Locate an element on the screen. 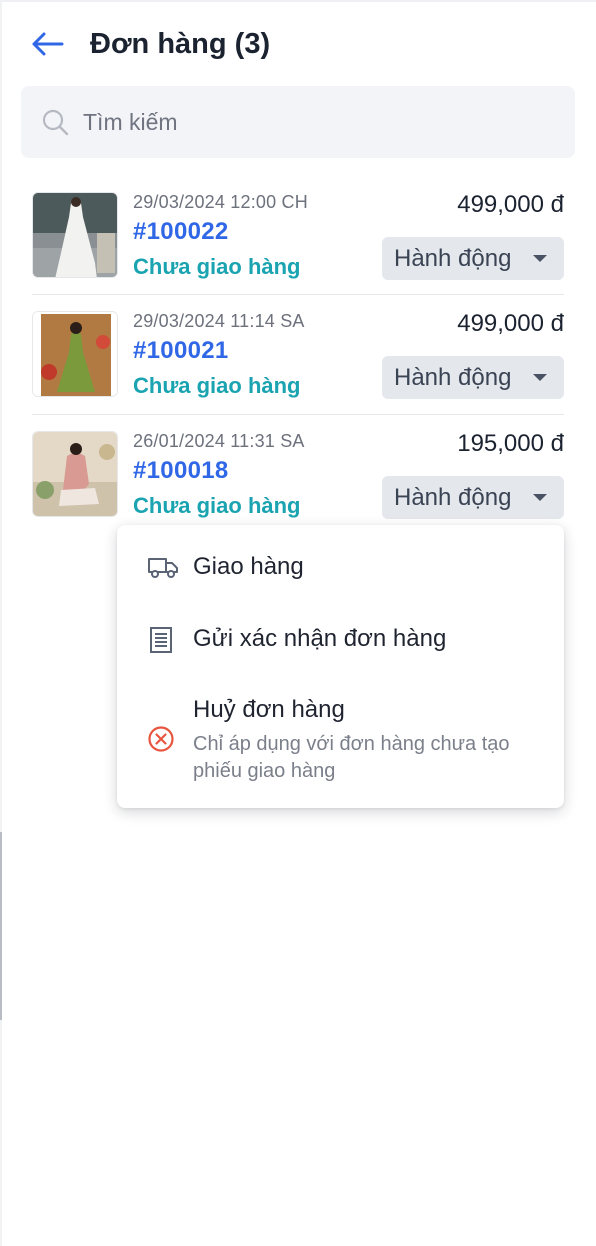 This screenshot has height=1246, width=596. menu-item-send-confirmation: Gửi xác nhận đơn hàng is located at coordinates (340, 643).